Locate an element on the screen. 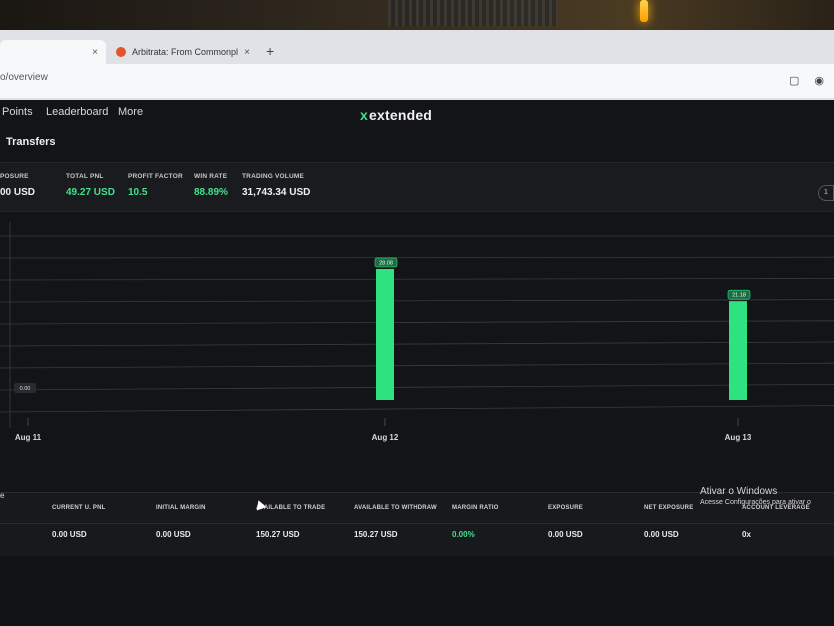 The width and height of the screenshot is (834, 626). tab-overview: × is located at coordinates (53, 52).